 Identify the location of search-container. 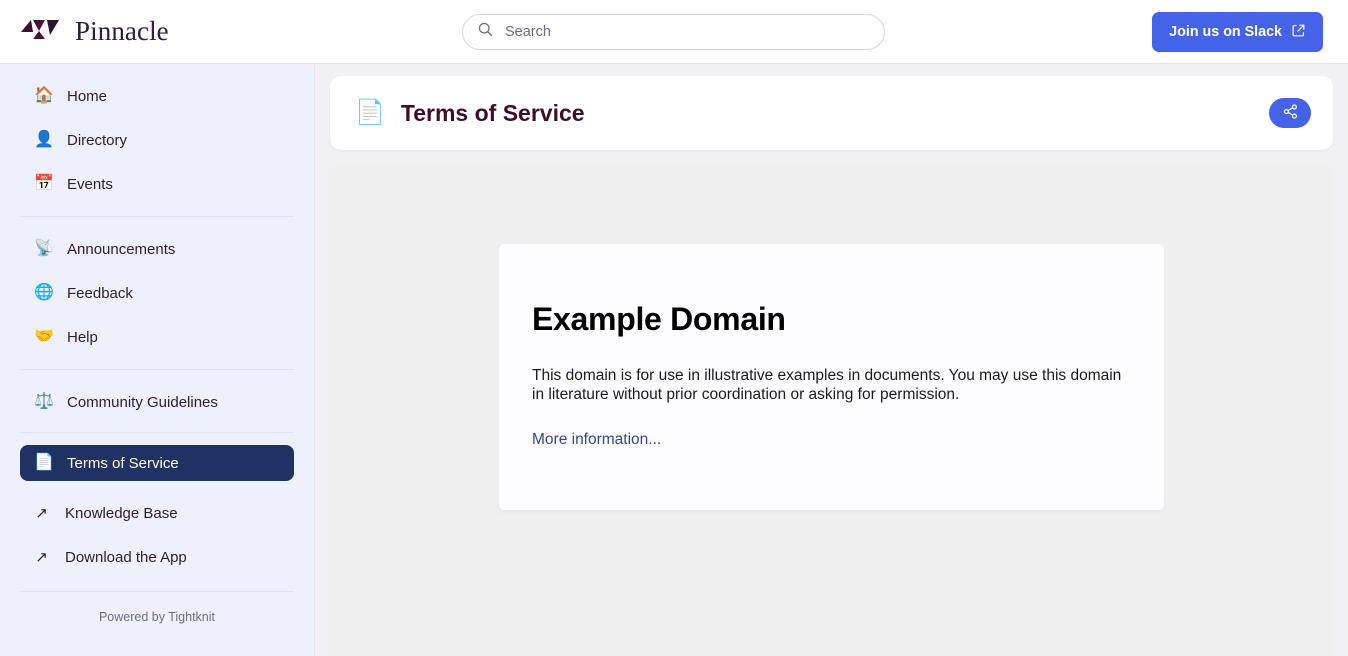
(673, 32).